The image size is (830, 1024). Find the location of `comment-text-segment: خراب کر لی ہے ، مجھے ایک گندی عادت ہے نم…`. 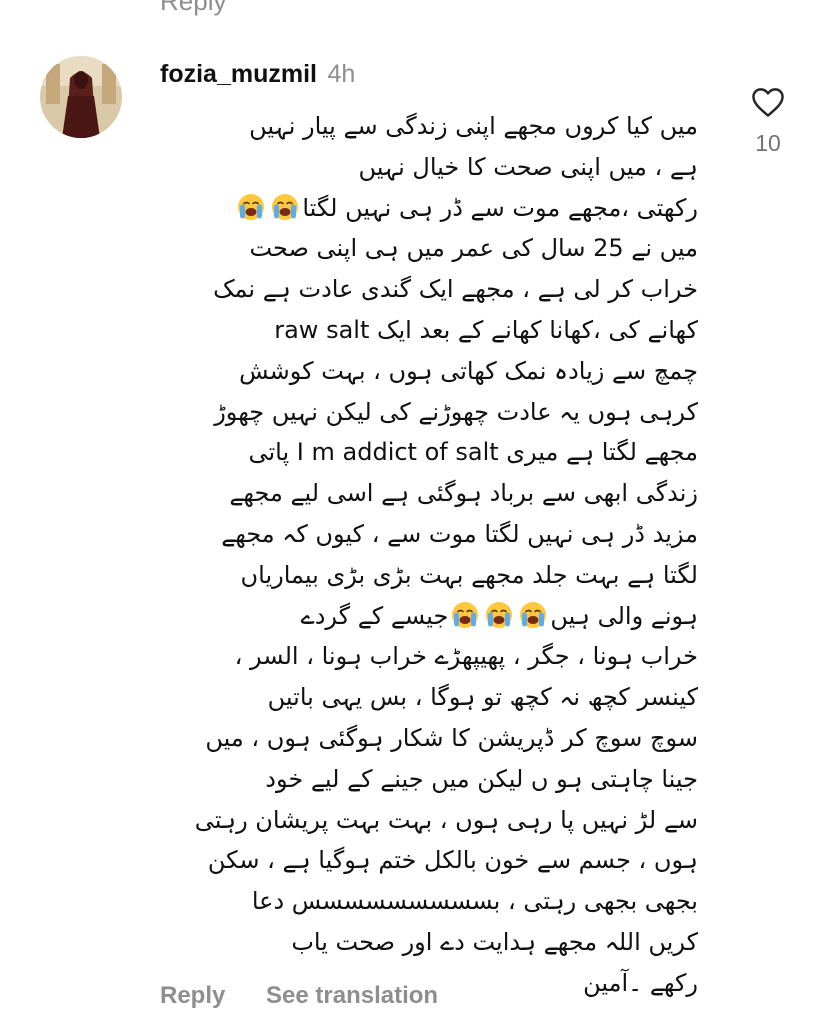

comment-text-segment: خراب کر لی ہے ، مجھے ایک گندی عادت ہے نم… is located at coordinates (455, 289).